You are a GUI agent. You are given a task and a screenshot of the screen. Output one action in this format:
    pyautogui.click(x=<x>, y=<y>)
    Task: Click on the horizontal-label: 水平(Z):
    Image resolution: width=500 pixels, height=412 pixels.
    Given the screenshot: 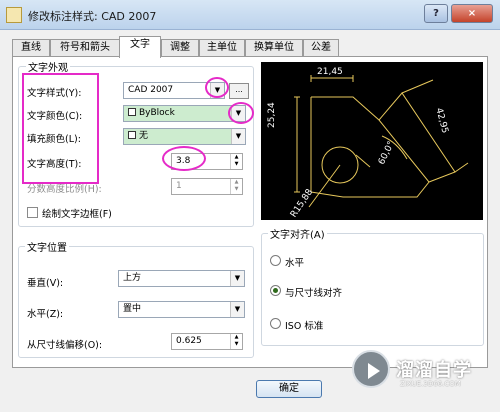 What is the action you would take?
    pyautogui.click(x=45, y=314)
    